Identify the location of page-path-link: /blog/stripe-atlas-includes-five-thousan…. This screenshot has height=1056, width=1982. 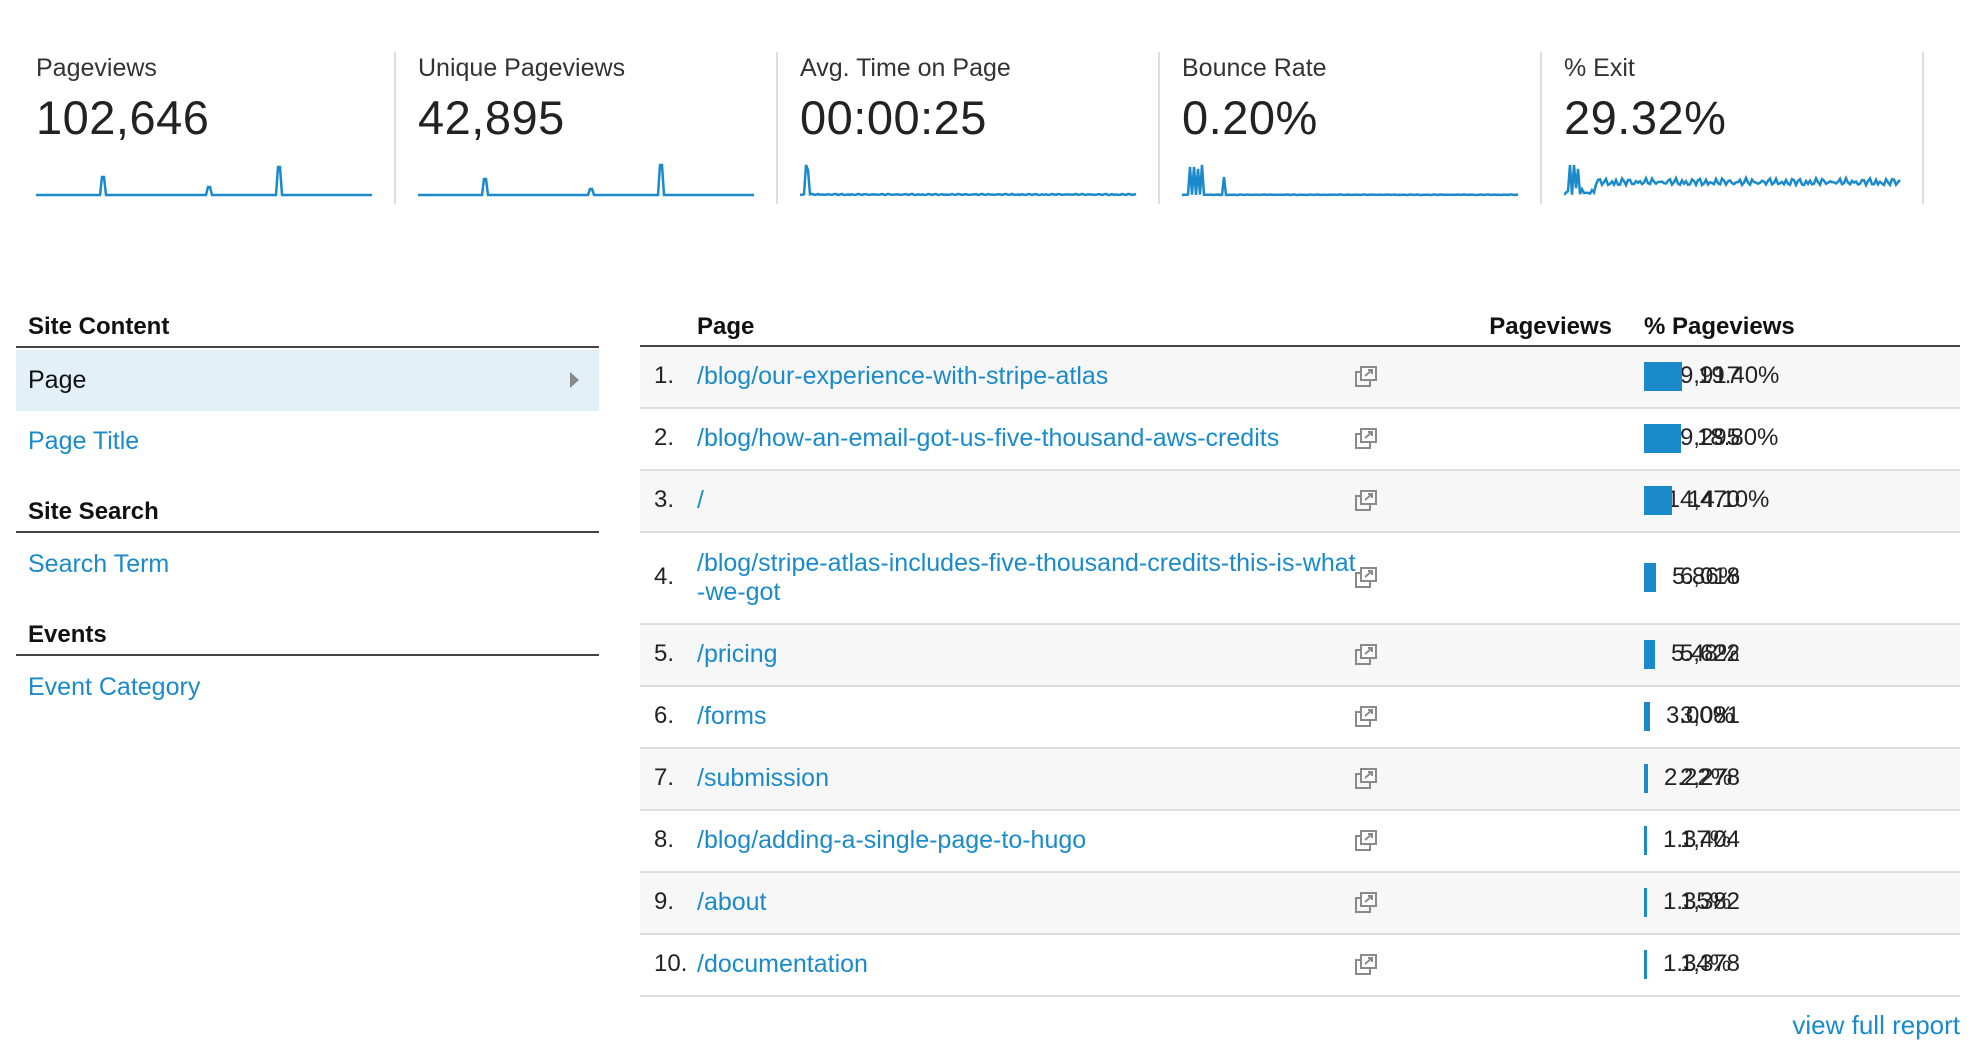
(1027, 578).